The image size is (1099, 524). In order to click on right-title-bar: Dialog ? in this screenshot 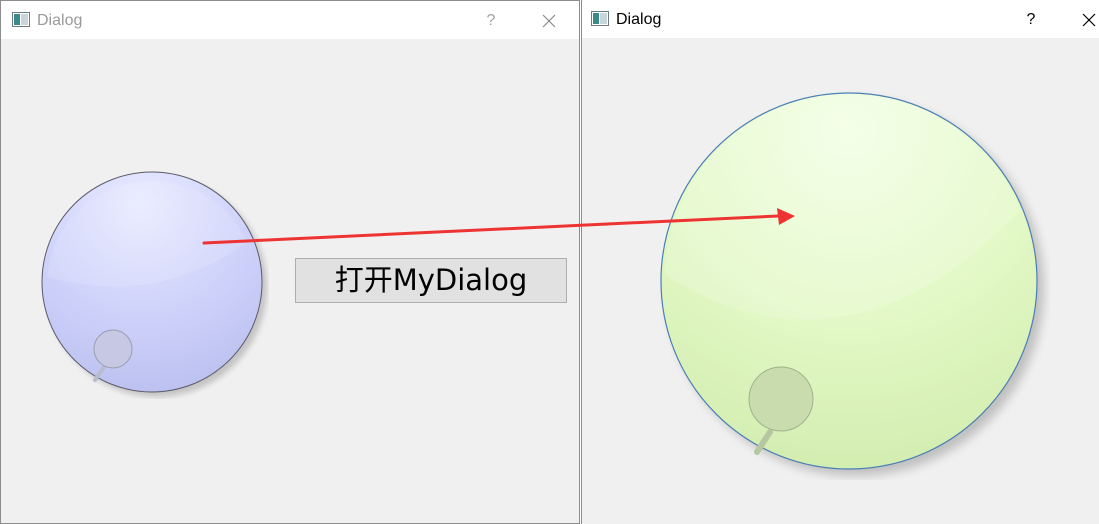, I will do `click(840, 19)`.